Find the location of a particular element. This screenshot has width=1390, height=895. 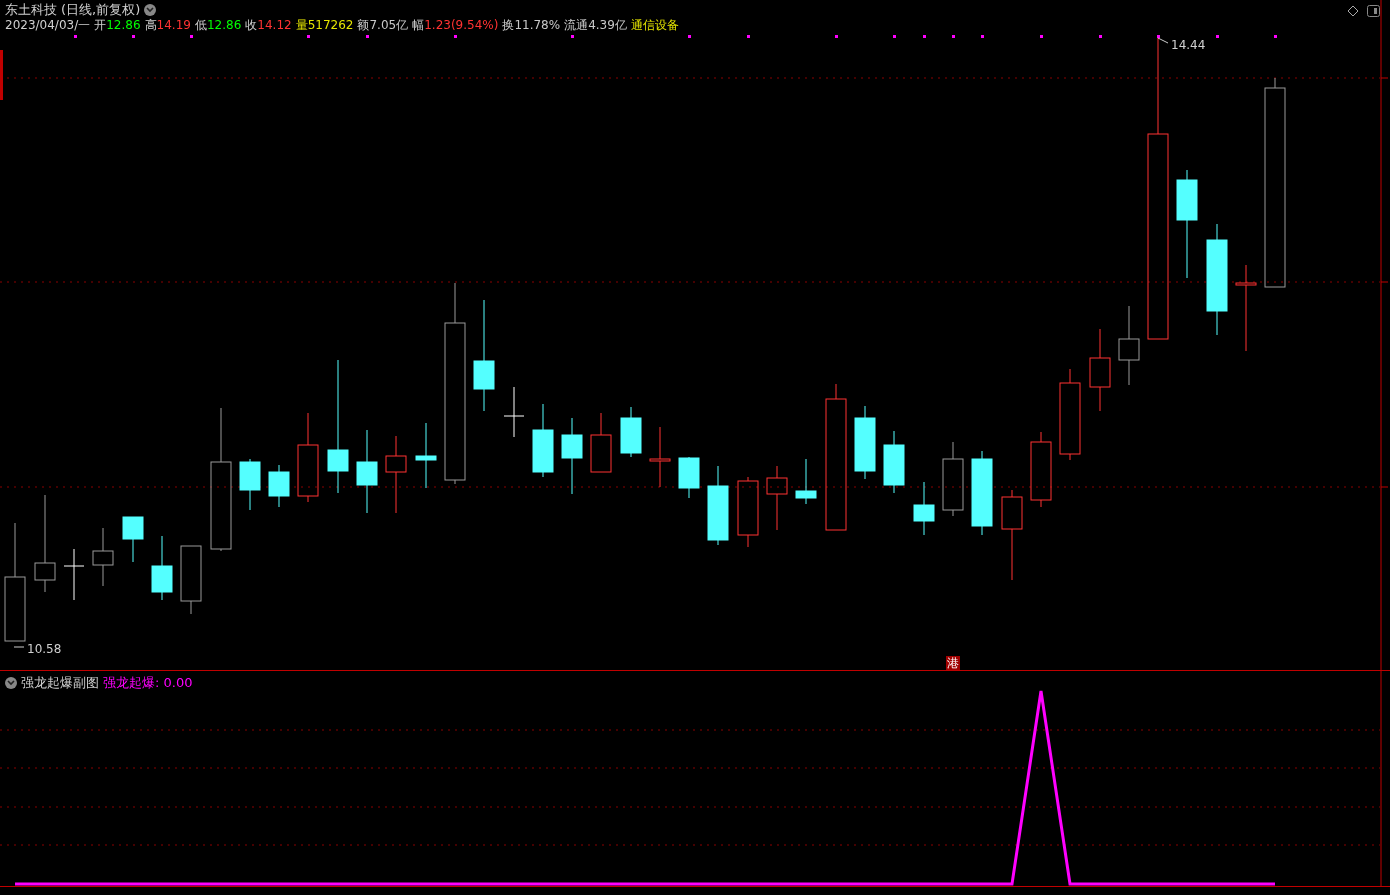

marker-tag: 港 is located at coordinates (953, 663).